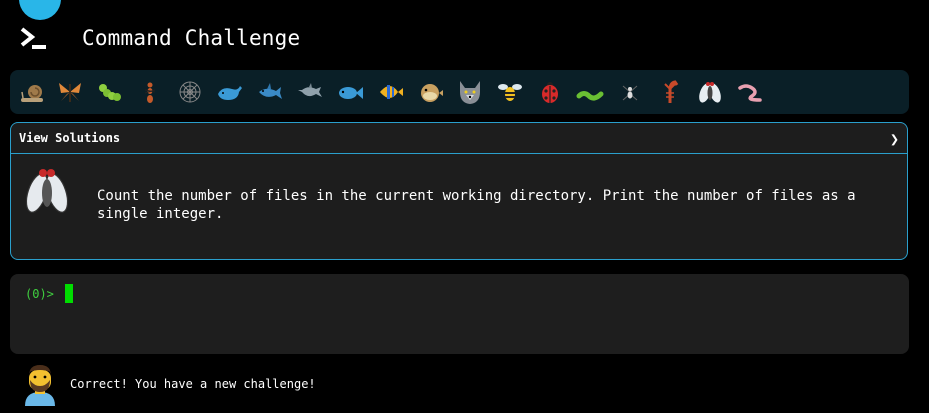  I want to click on view-solutions-label: View Solutions, so click(69, 138).